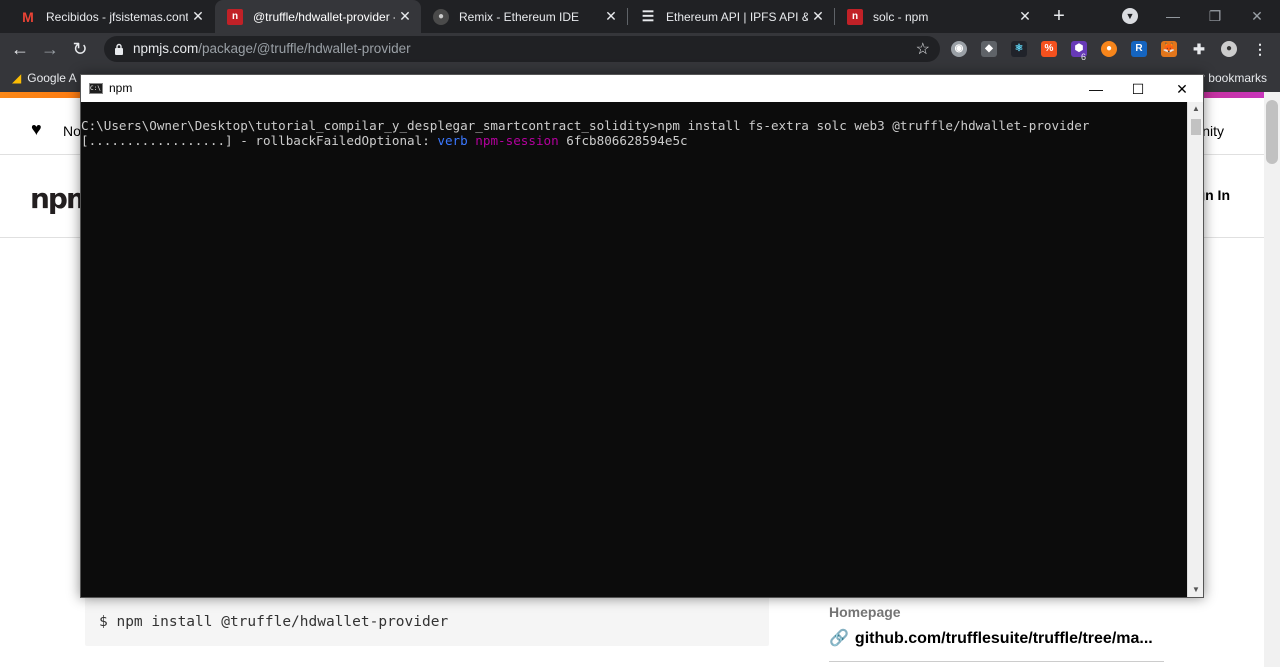 Image resolution: width=1280 pixels, height=667 pixels. What do you see at coordinates (20, 49) in the screenshot?
I see `back-icon: ←` at bounding box center [20, 49].